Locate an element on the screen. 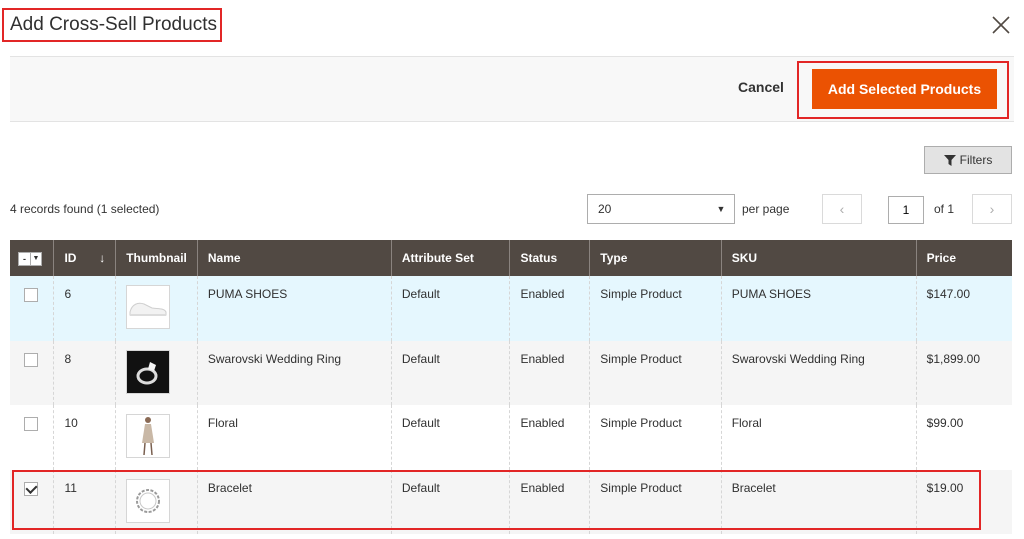 The height and width of the screenshot is (539, 1024). previous-page-button: ‹ is located at coordinates (842, 209).